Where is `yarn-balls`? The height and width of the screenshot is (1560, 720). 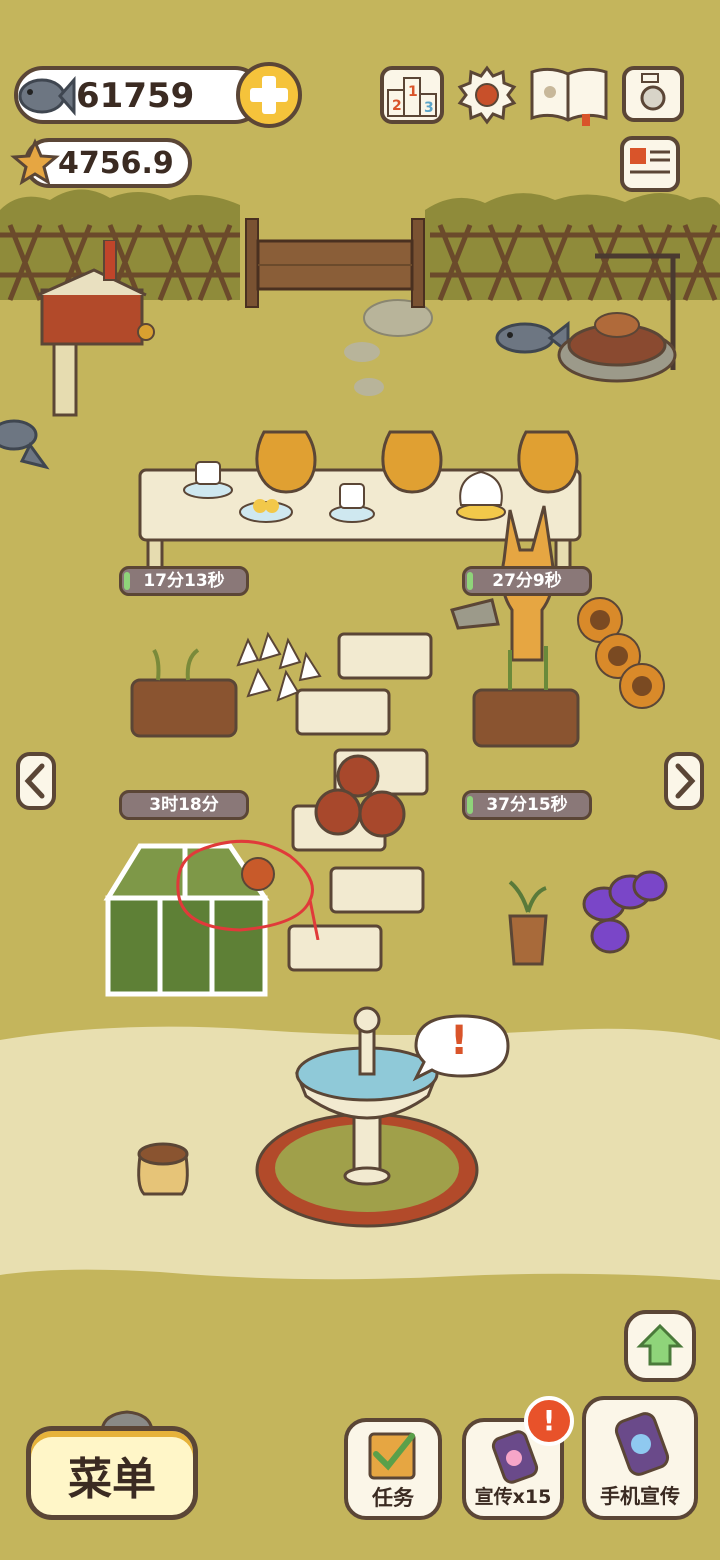 yarn-balls is located at coordinates (362, 797).